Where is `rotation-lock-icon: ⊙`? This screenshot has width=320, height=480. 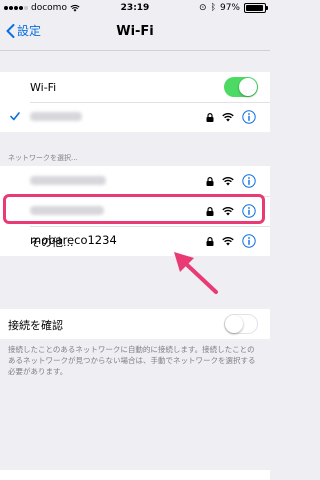 rotation-lock-icon: ⊙ is located at coordinates (203, 8).